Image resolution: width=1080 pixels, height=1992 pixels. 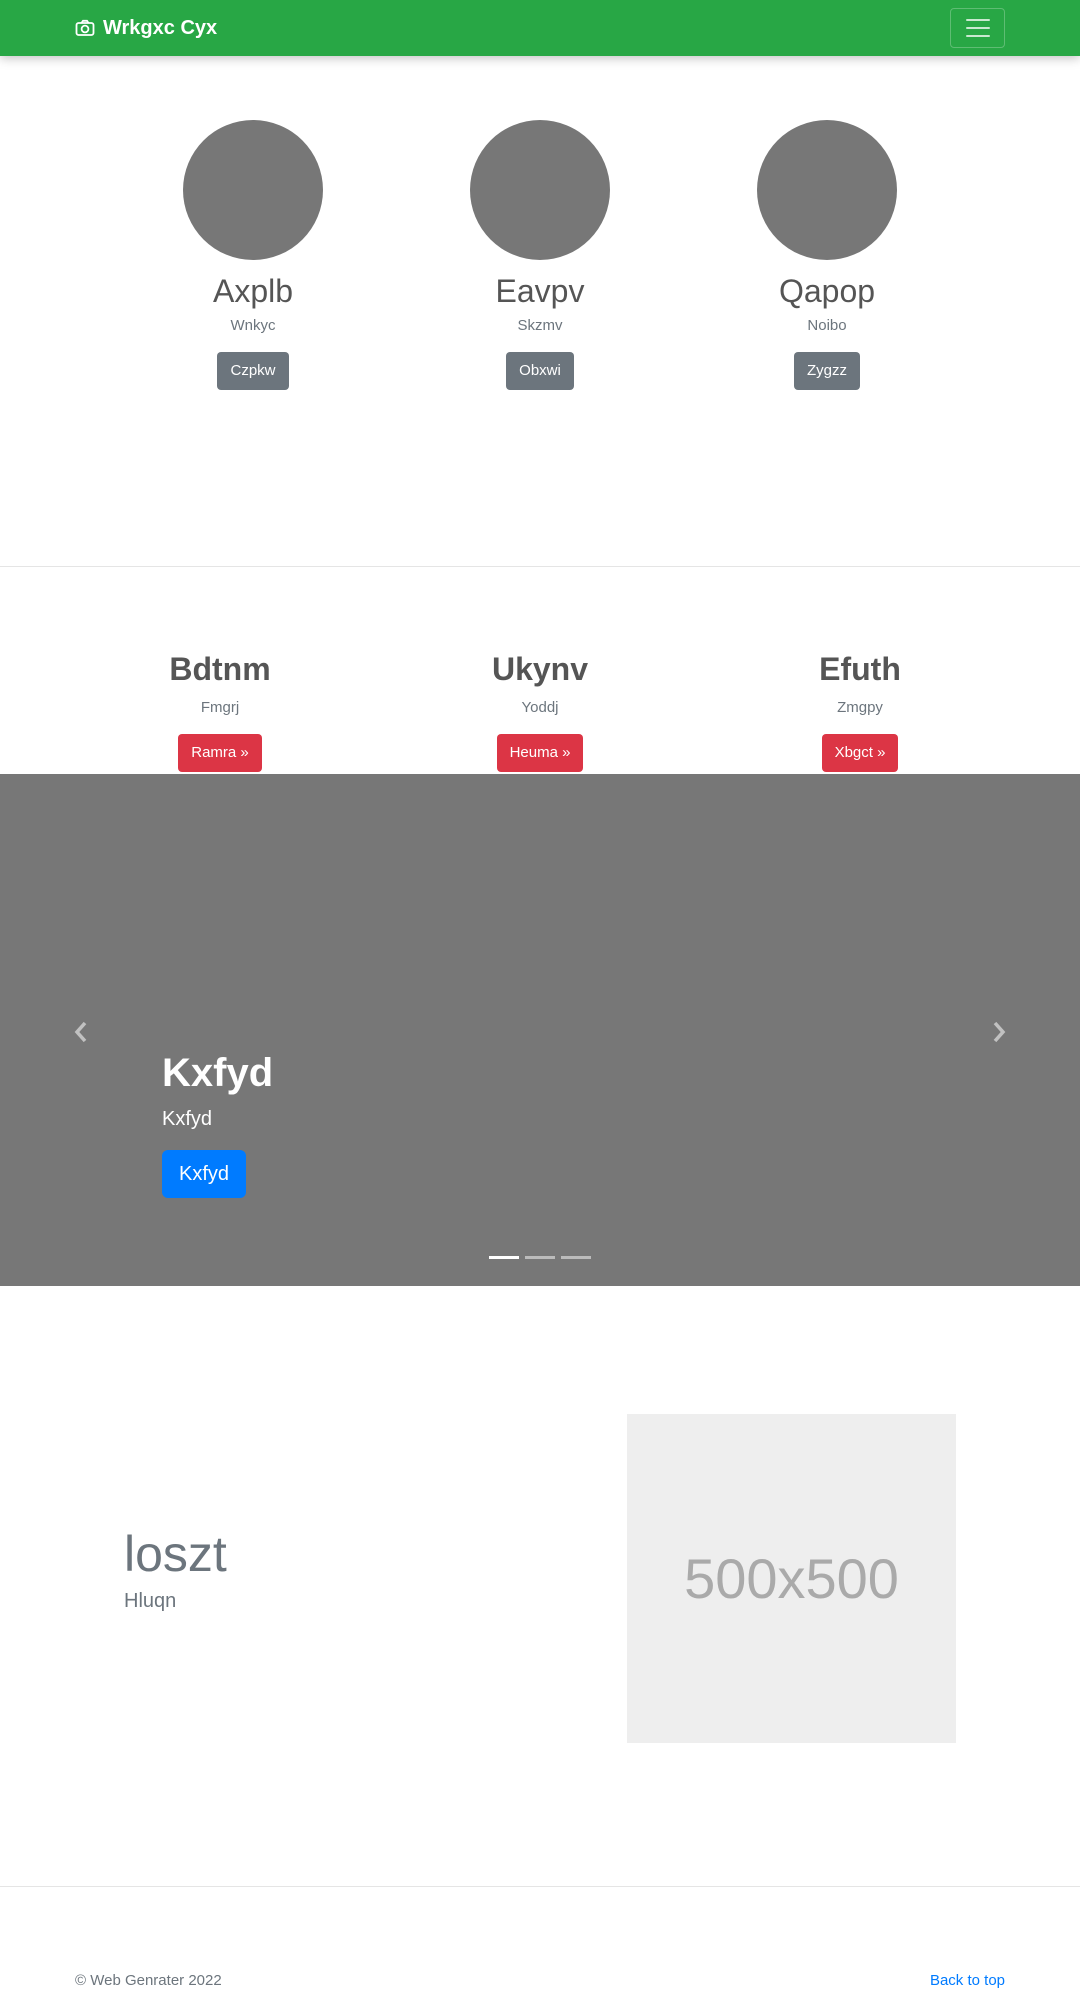 I want to click on copyright-text: © Web Genrater 2022, so click(x=148, y=1980).